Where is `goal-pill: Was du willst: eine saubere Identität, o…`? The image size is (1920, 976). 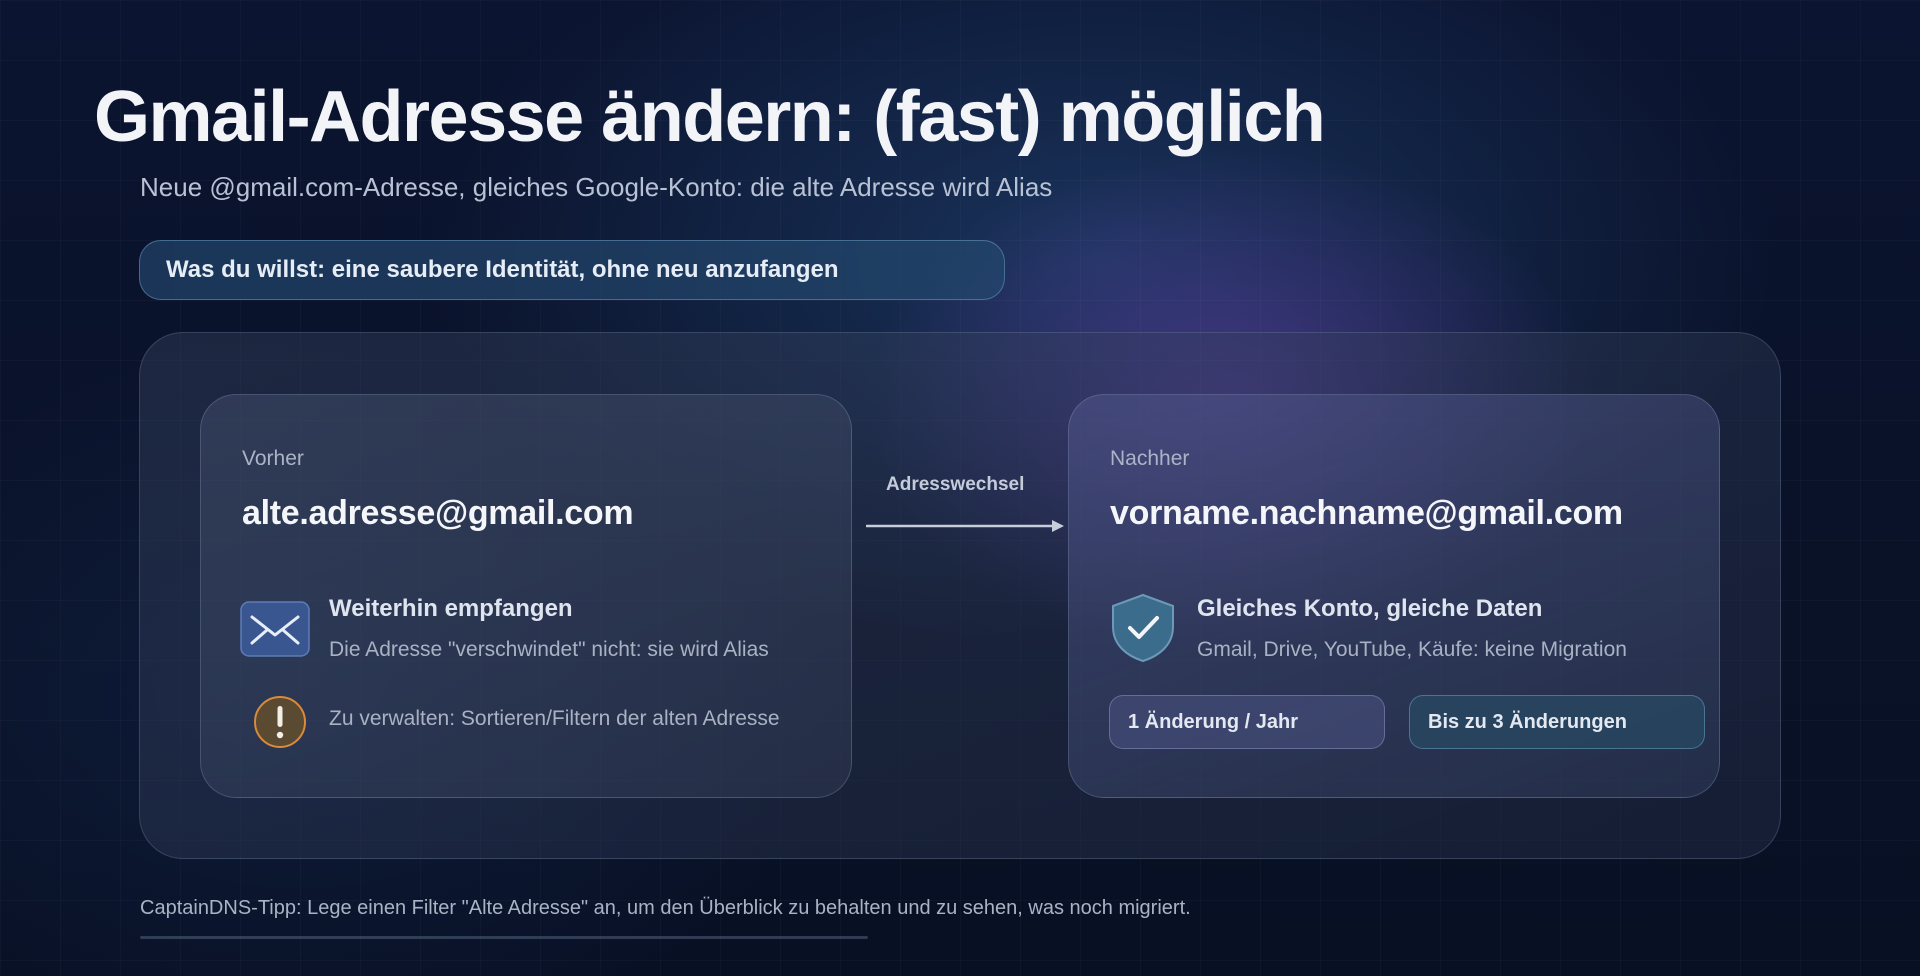
goal-pill: Was du willst: eine saubere Identität, o… is located at coordinates (572, 270).